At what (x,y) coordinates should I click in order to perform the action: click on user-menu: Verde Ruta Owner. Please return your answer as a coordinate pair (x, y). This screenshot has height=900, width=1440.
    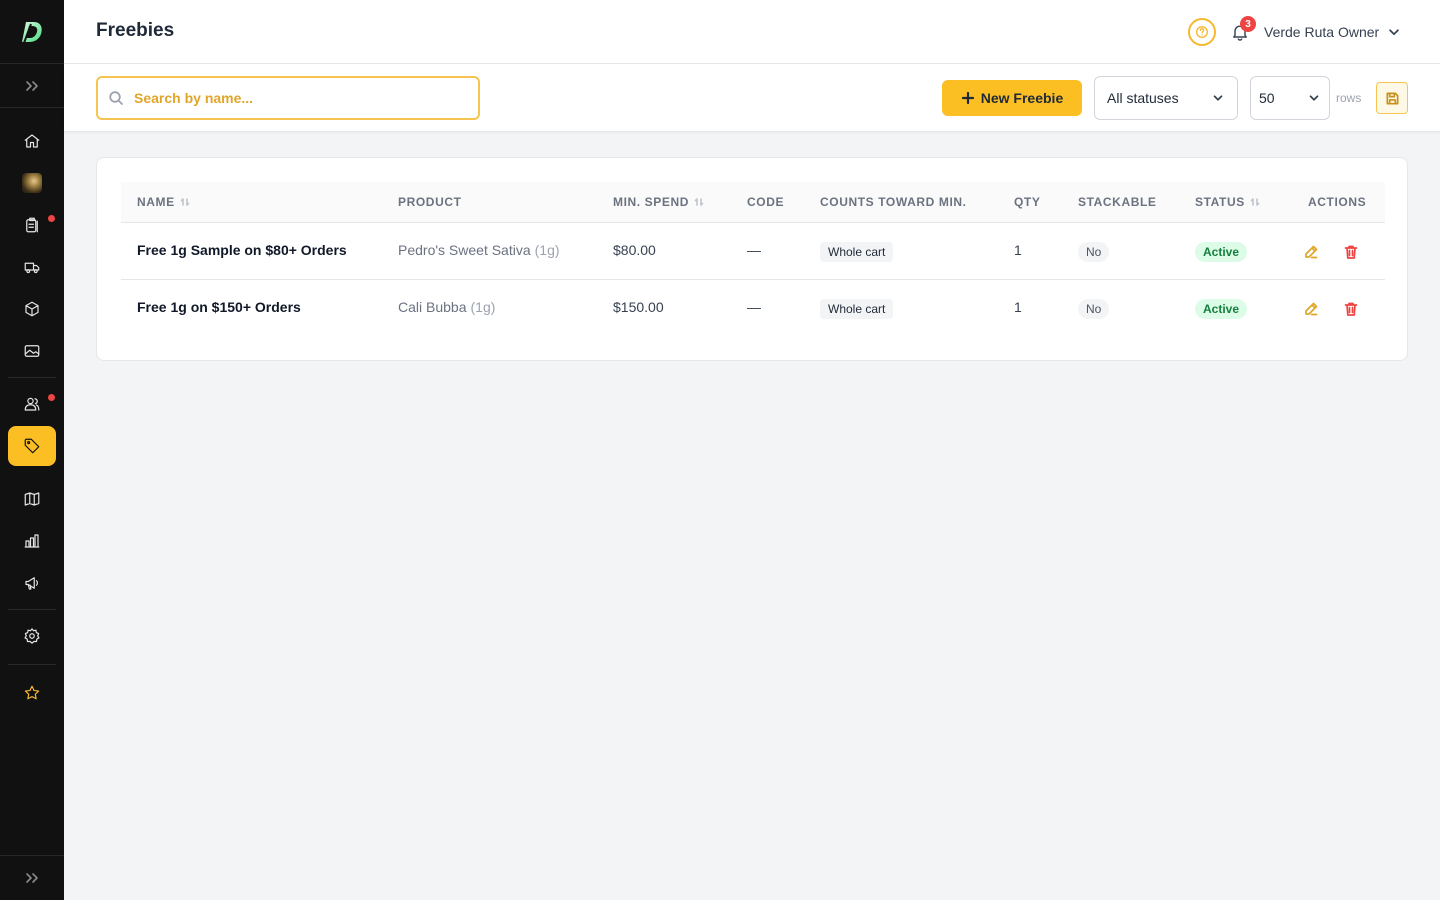
    Looking at the image, I should click on (1332, 32).